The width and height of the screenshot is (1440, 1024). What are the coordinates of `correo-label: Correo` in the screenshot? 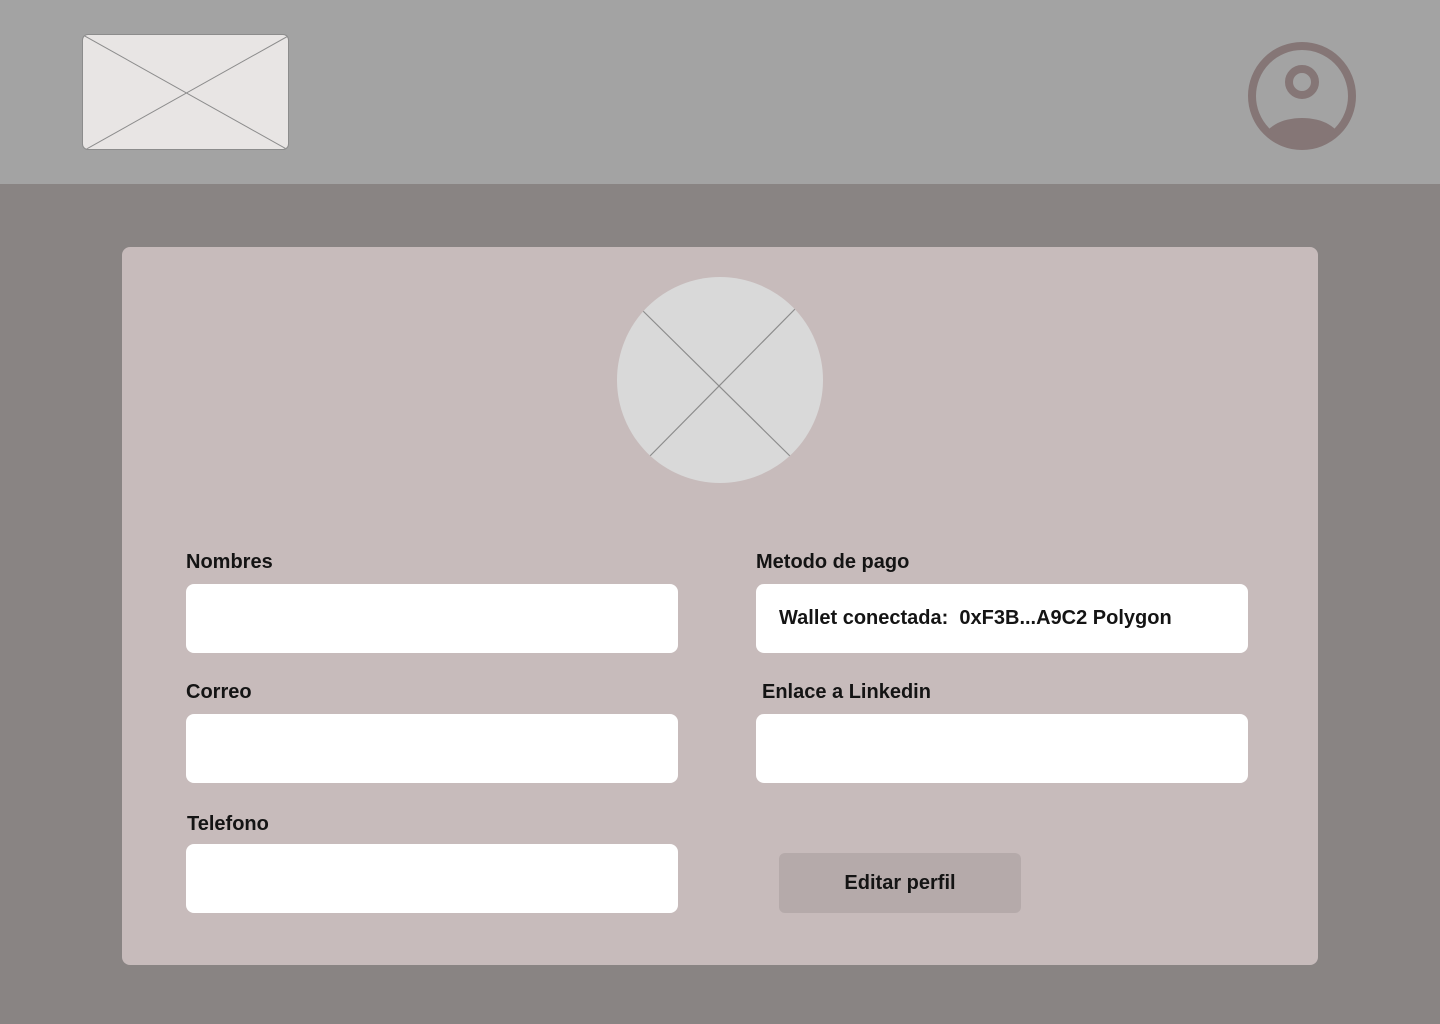 It's located at (219, 692).